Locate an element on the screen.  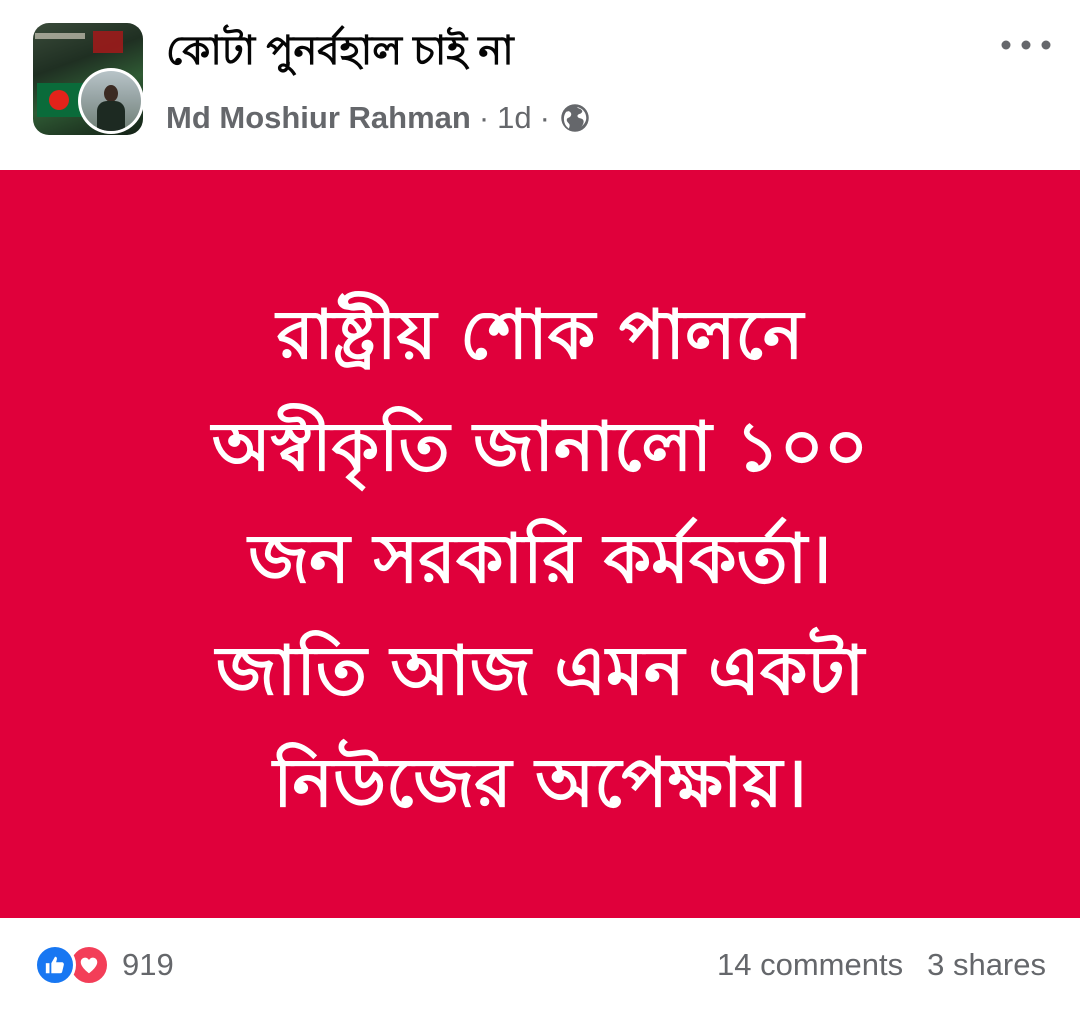
avatar-photo is located at coordinates (111, 101).